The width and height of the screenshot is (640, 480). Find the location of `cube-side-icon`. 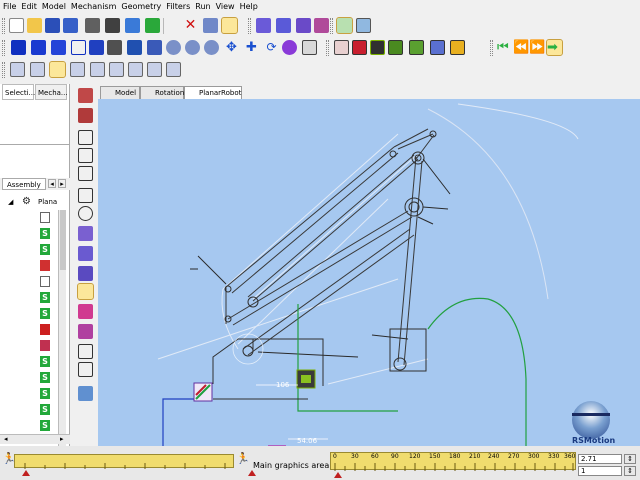

cube-side-icon is located at coordinates (58, 47).